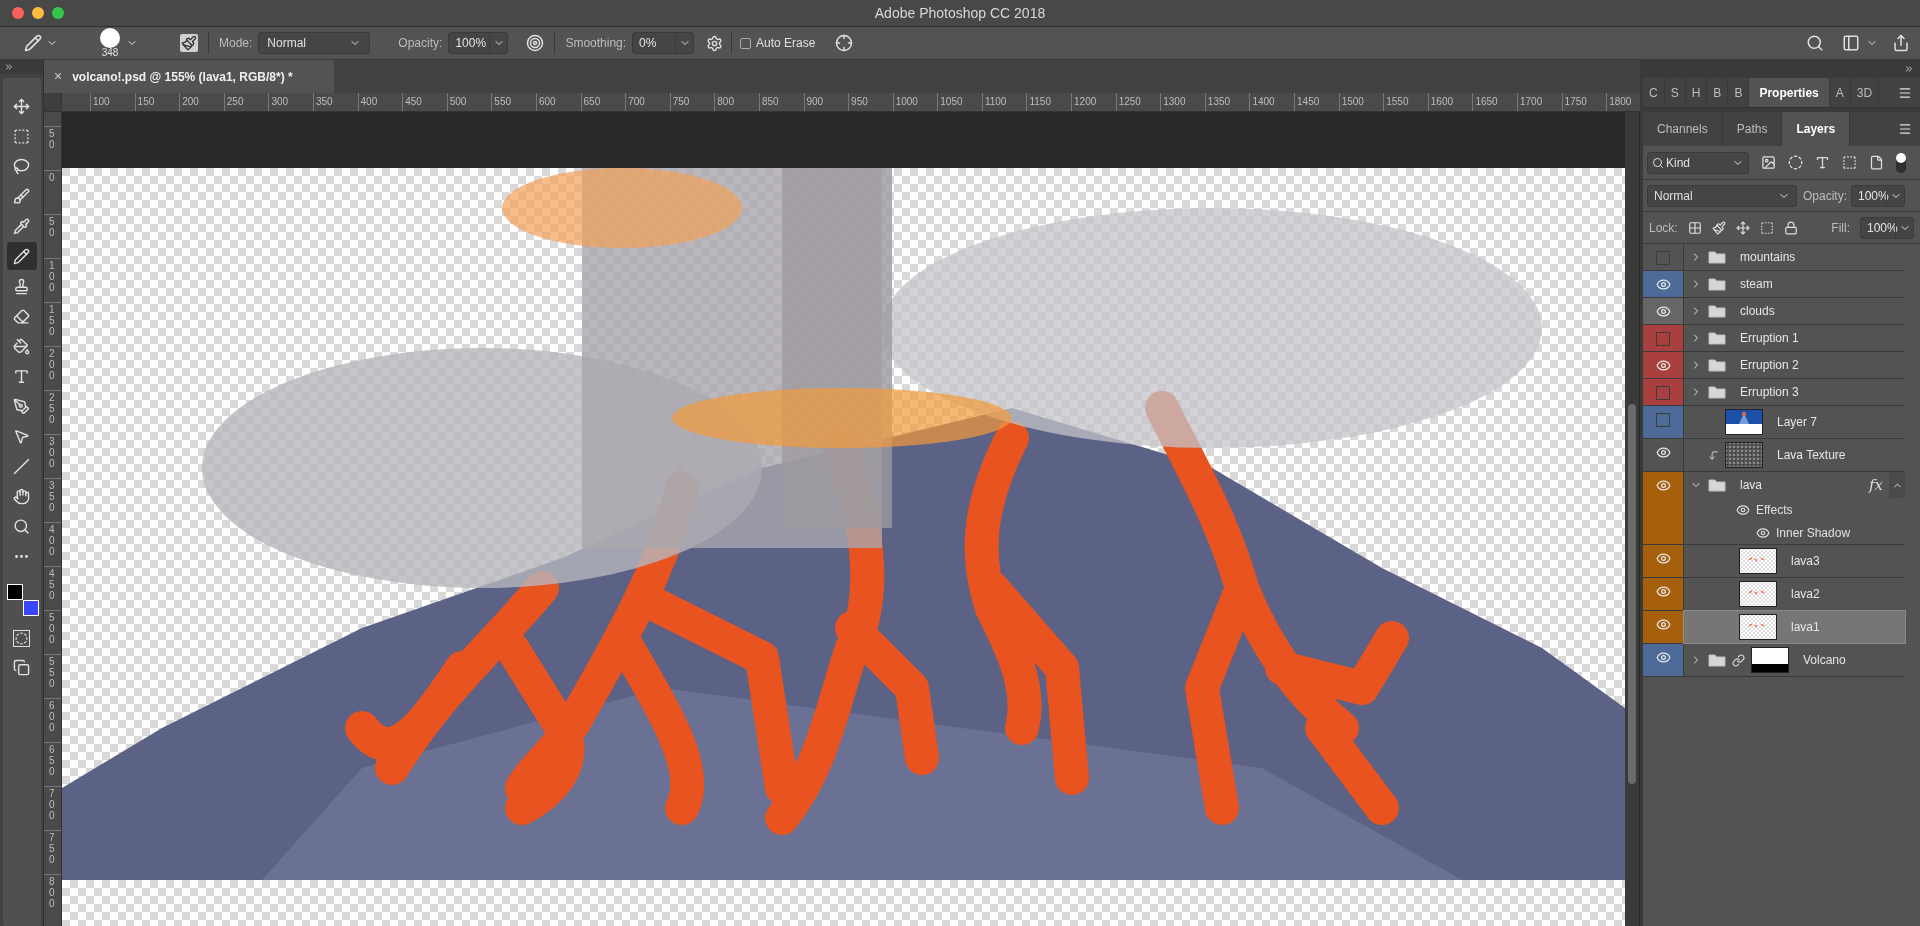 Image resolution: width=1920 pixels, height=926 pixels. What do you see at coordinates (14, 592) in the screenshot?
I see `foreground-color-swatch` at bounding box center [14, 592].